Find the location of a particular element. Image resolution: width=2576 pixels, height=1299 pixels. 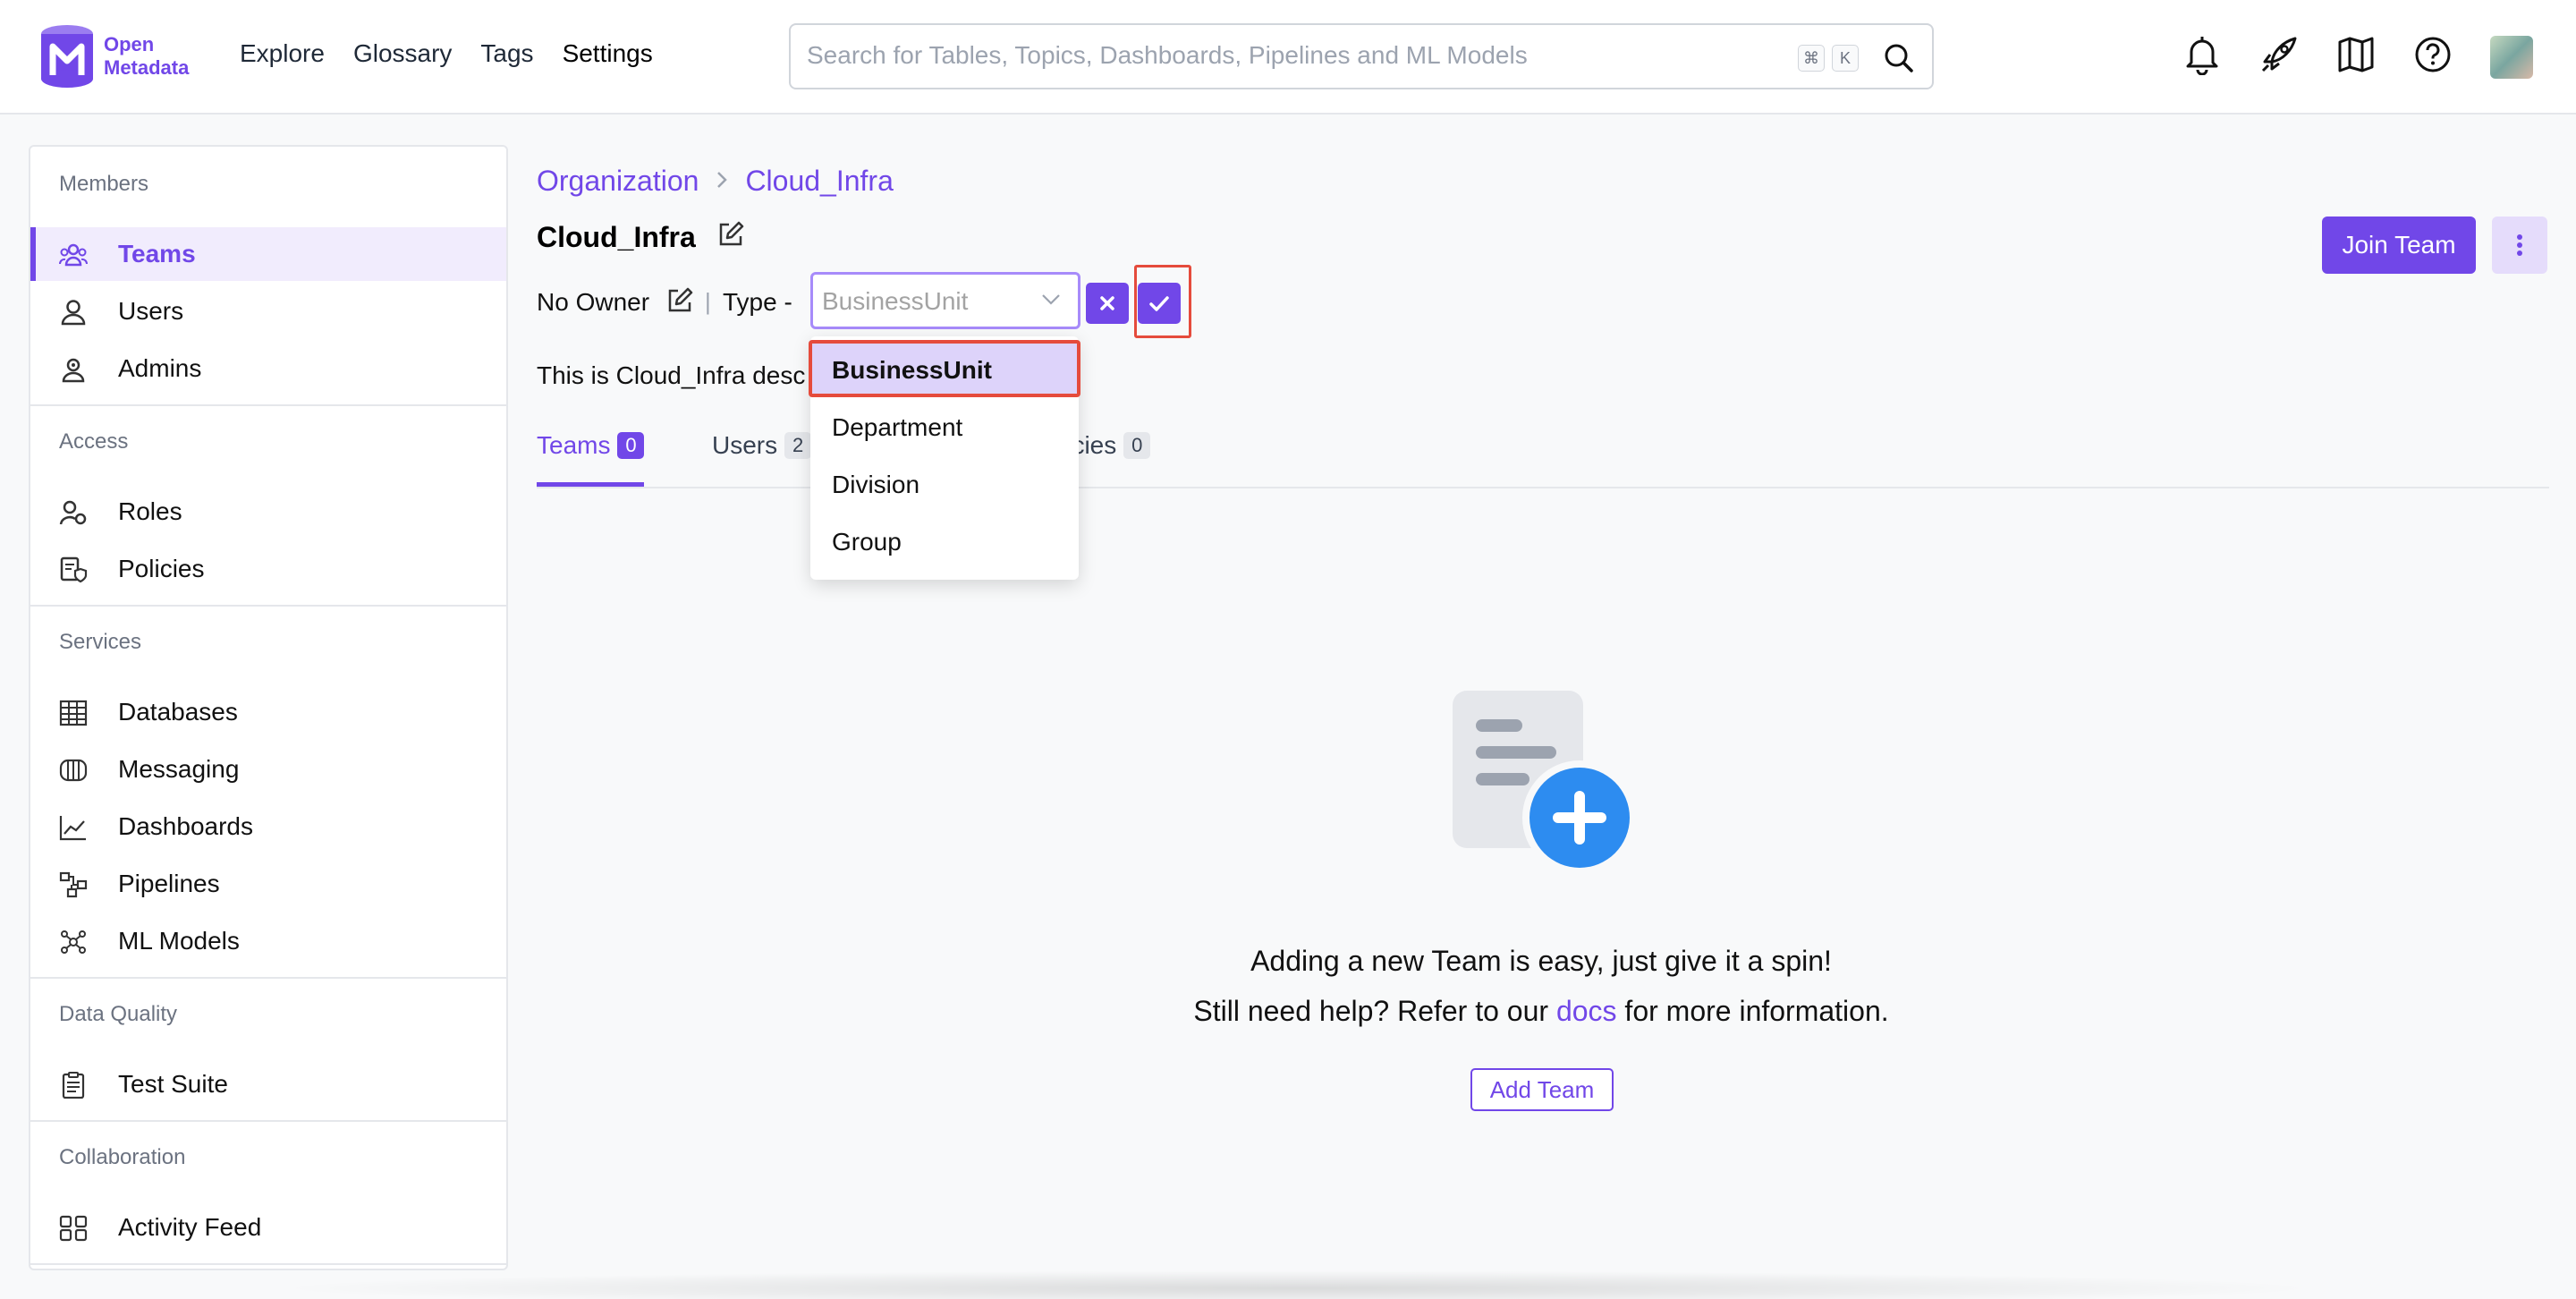

nav-glossary: Glossary is located at coordinates (402, 53).